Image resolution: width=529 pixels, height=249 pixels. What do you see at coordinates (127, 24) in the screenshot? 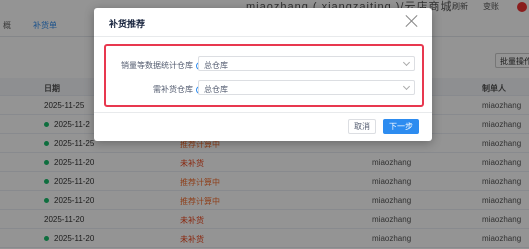
I see `dialog-title: 补货推荐` at bounding box center [127, 24].